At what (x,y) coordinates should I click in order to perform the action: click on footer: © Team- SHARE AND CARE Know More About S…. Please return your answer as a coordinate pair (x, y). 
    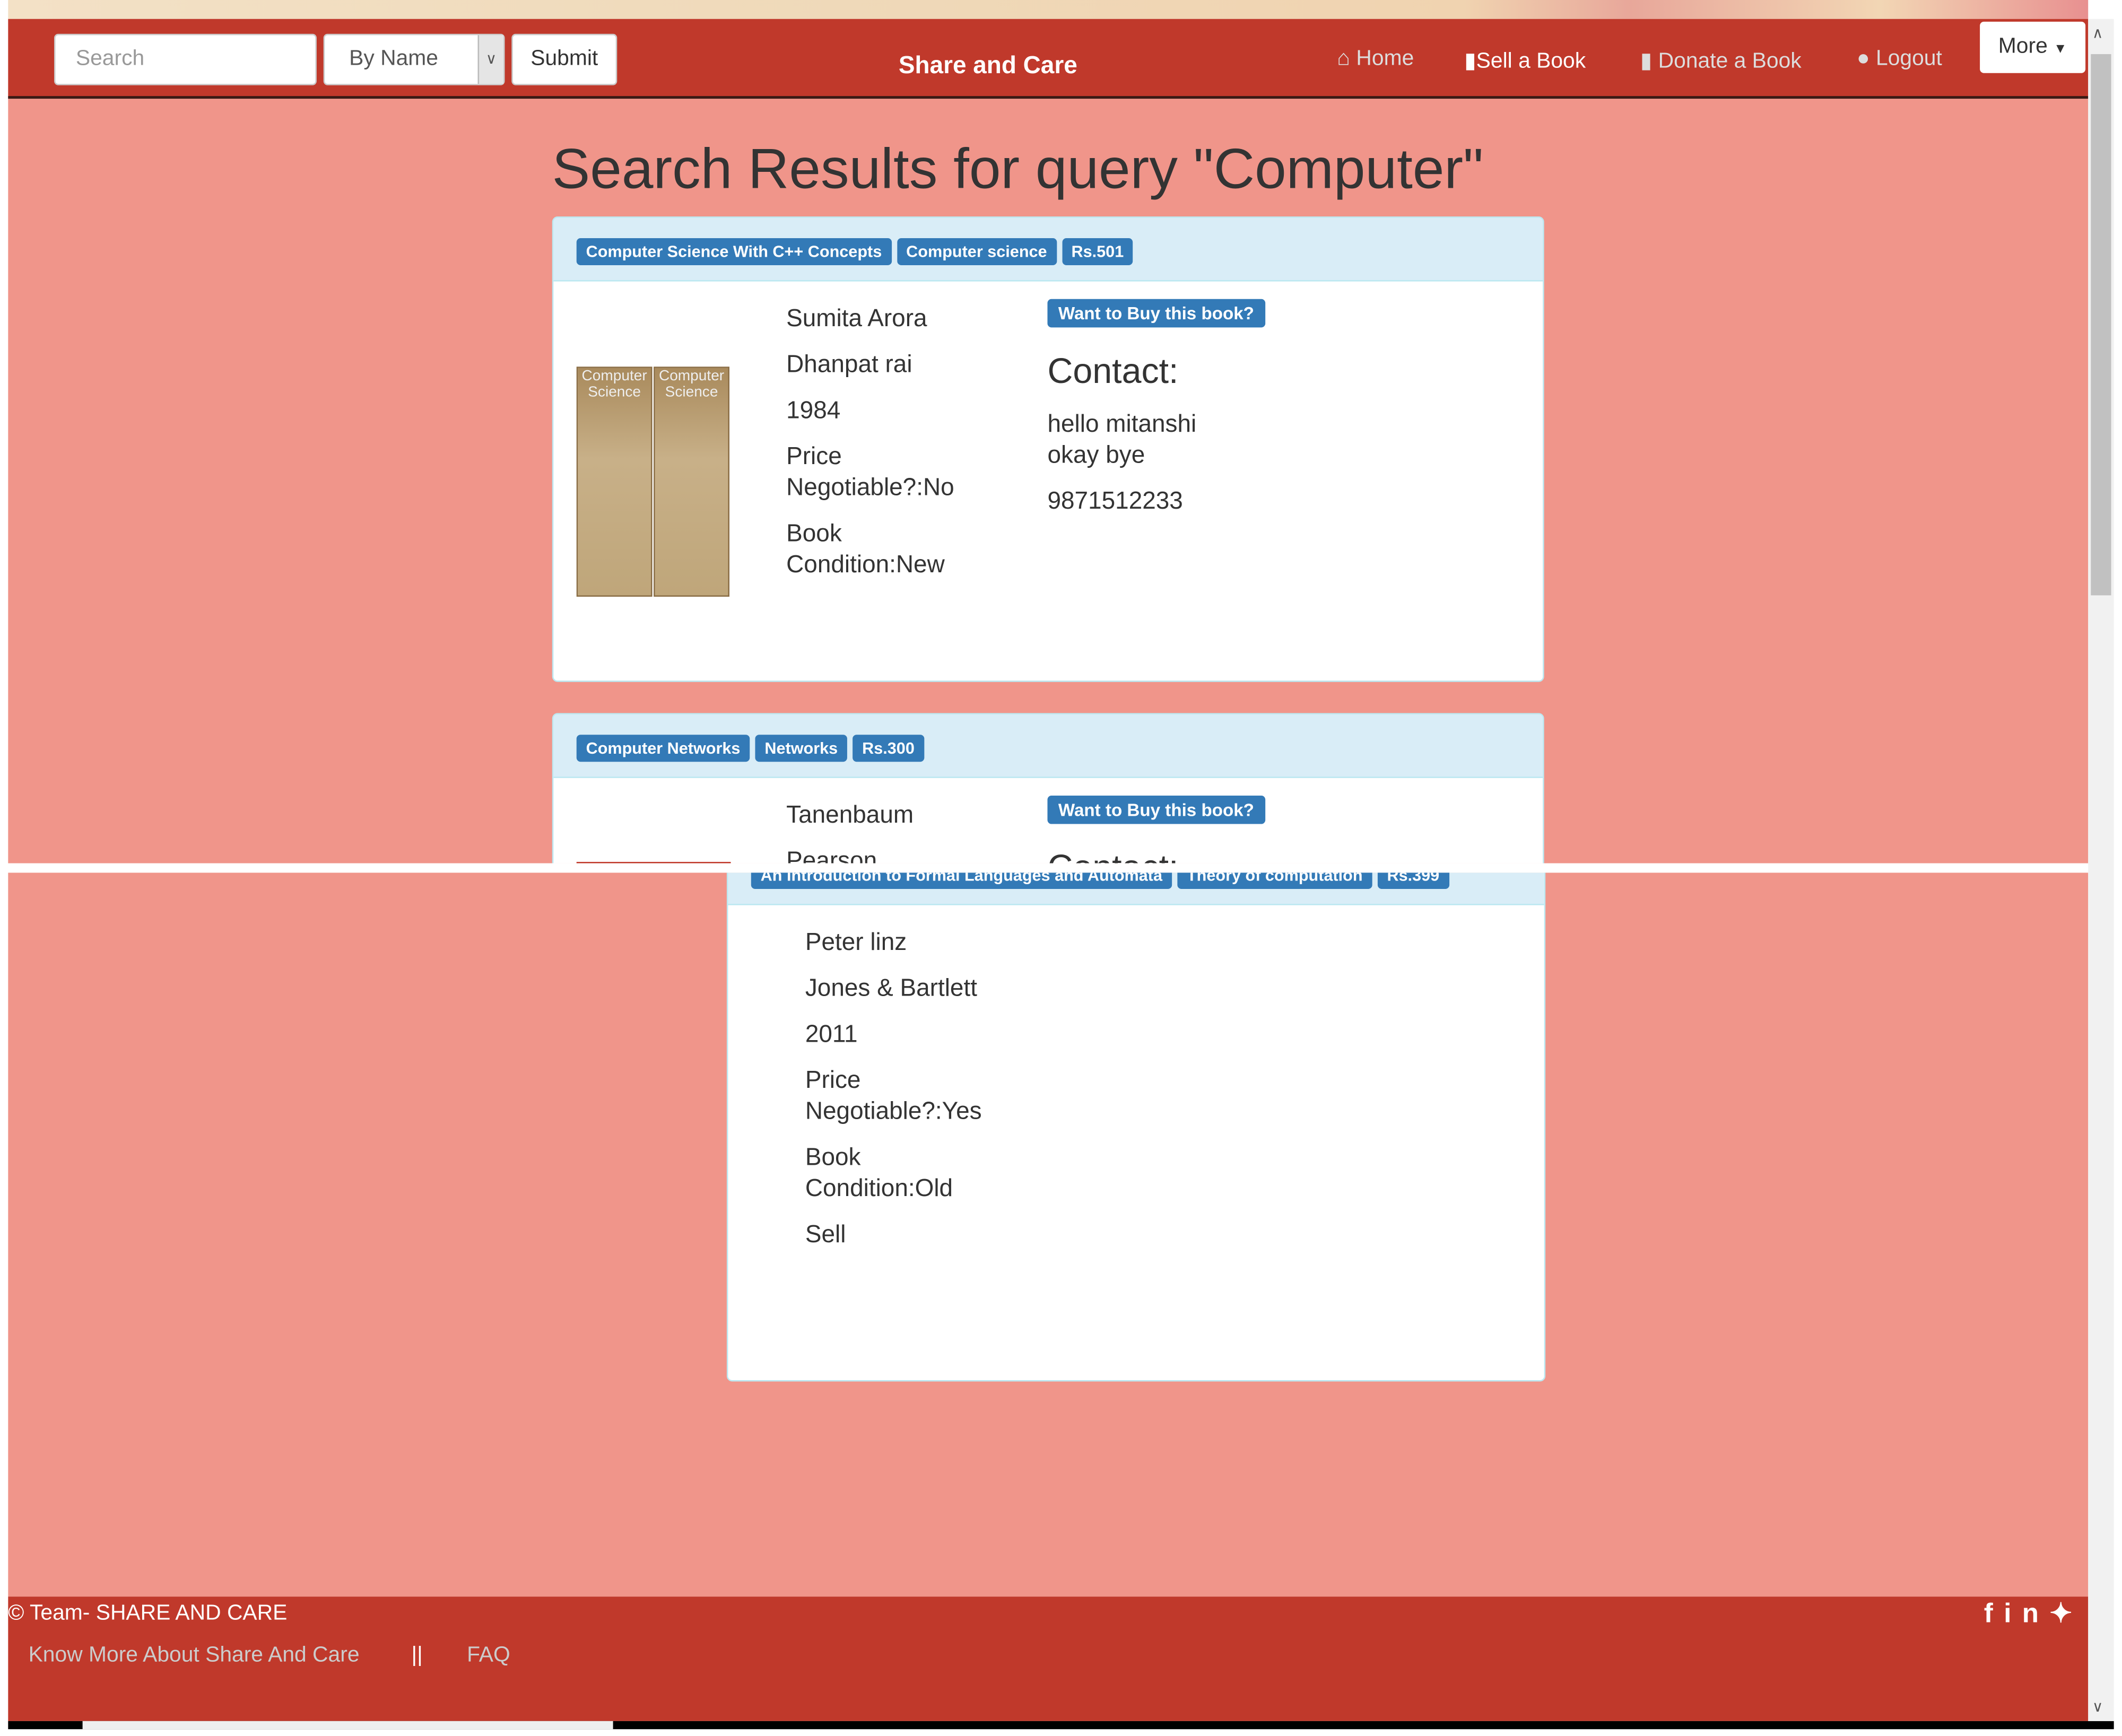
    Looking at the image, I should click on (1048, 1659).